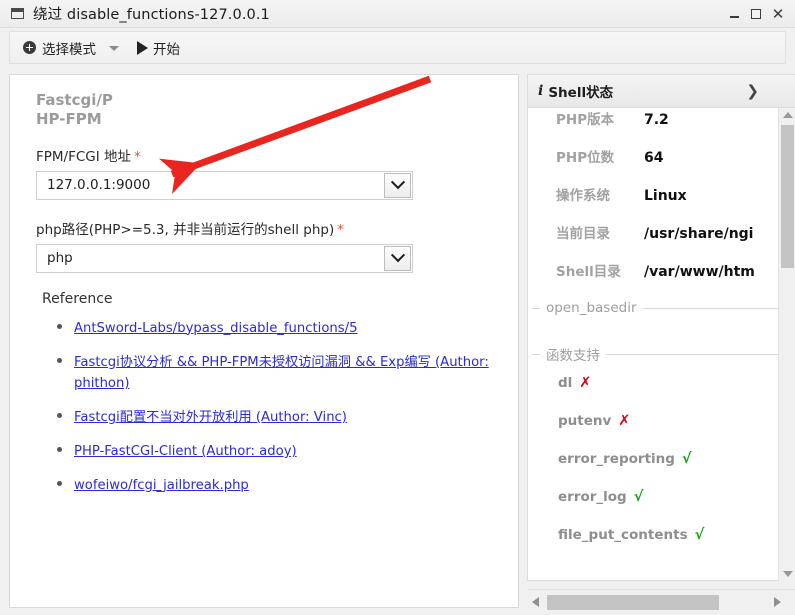 The height and width of the screenshot is (615, 795). Describe the element at coordinates (585, 158) in the screenshot. I see `status-key: PHP位数` at that location.